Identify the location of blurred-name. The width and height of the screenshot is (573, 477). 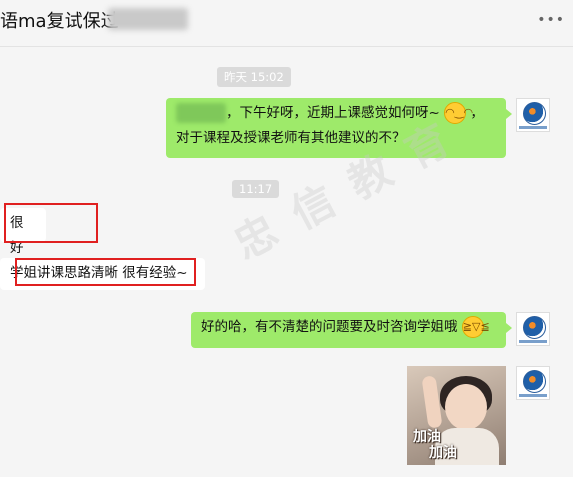
(201, 113).